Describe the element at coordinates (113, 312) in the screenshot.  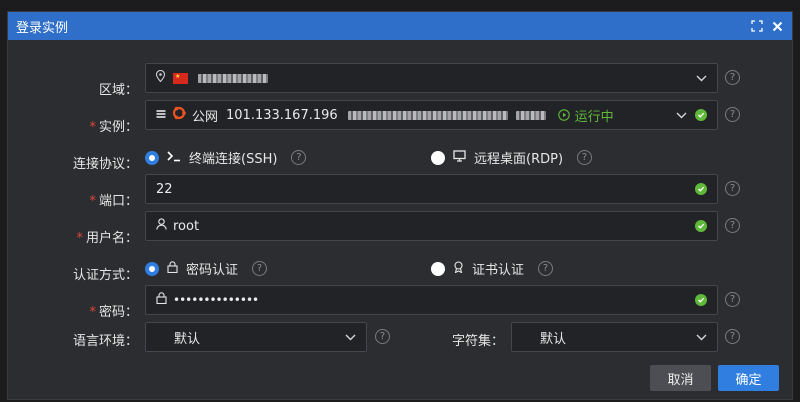
I see `password-label: * 密码：` at that location.